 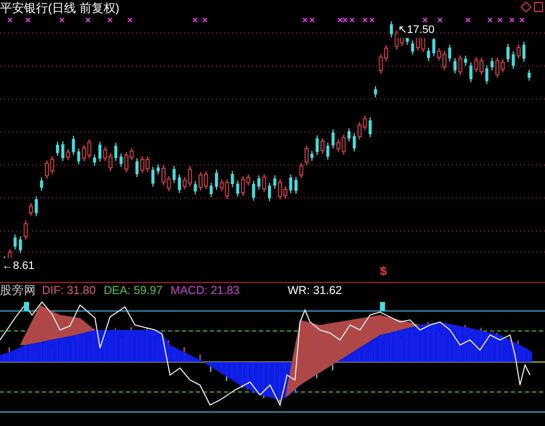 I want to click on indicator-value: DIF: 31.80, so click(x=69, y=291).